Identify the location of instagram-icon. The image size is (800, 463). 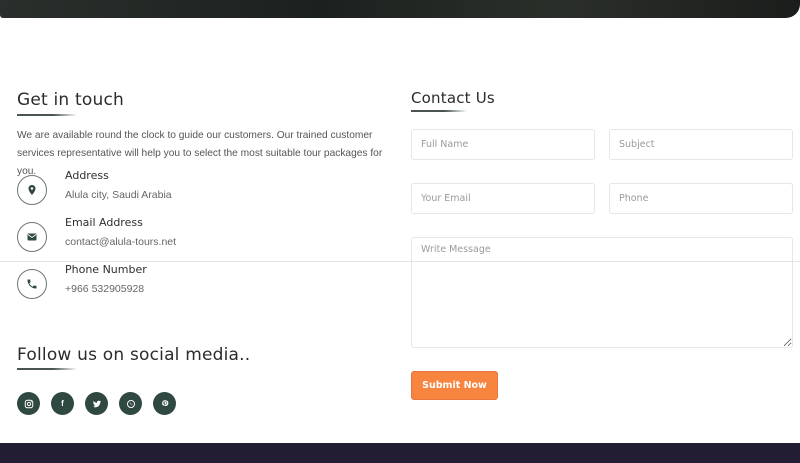
(28, 403).